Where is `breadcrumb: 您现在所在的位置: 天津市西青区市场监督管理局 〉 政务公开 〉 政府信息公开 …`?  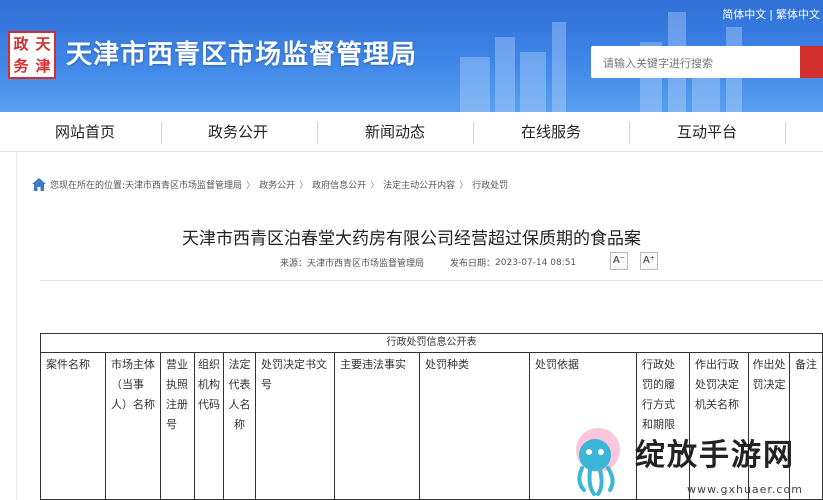 breadcrumb: 您现在所在的位置: 天津市西青区市场监督管理局 〉 政务公开 〉 政府信息公开 … is located at coordinates (270, 184).